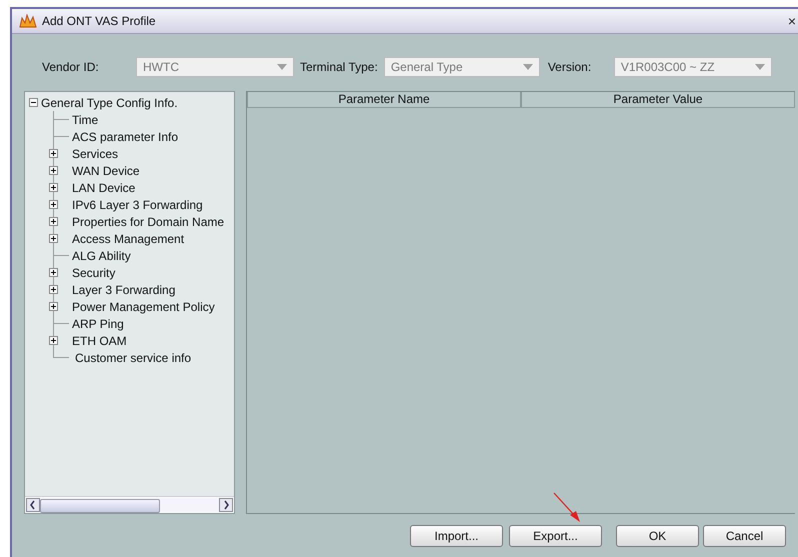 The image size is (798, 557). Describe the element at coordinates (148, 221) in the screenshot. I see `tree-item: Properties for Domain Name` at that location.